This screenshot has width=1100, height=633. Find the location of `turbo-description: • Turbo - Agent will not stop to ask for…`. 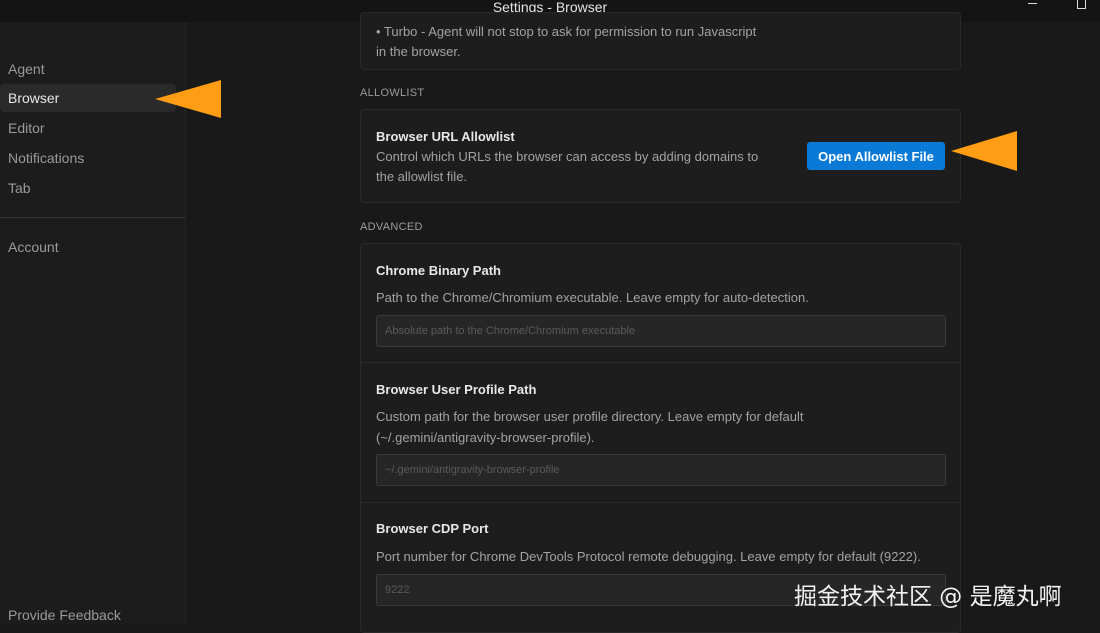

turbo-description: • Turbo - Agent will not stop to ask for… is located at coordinates (566, 31).